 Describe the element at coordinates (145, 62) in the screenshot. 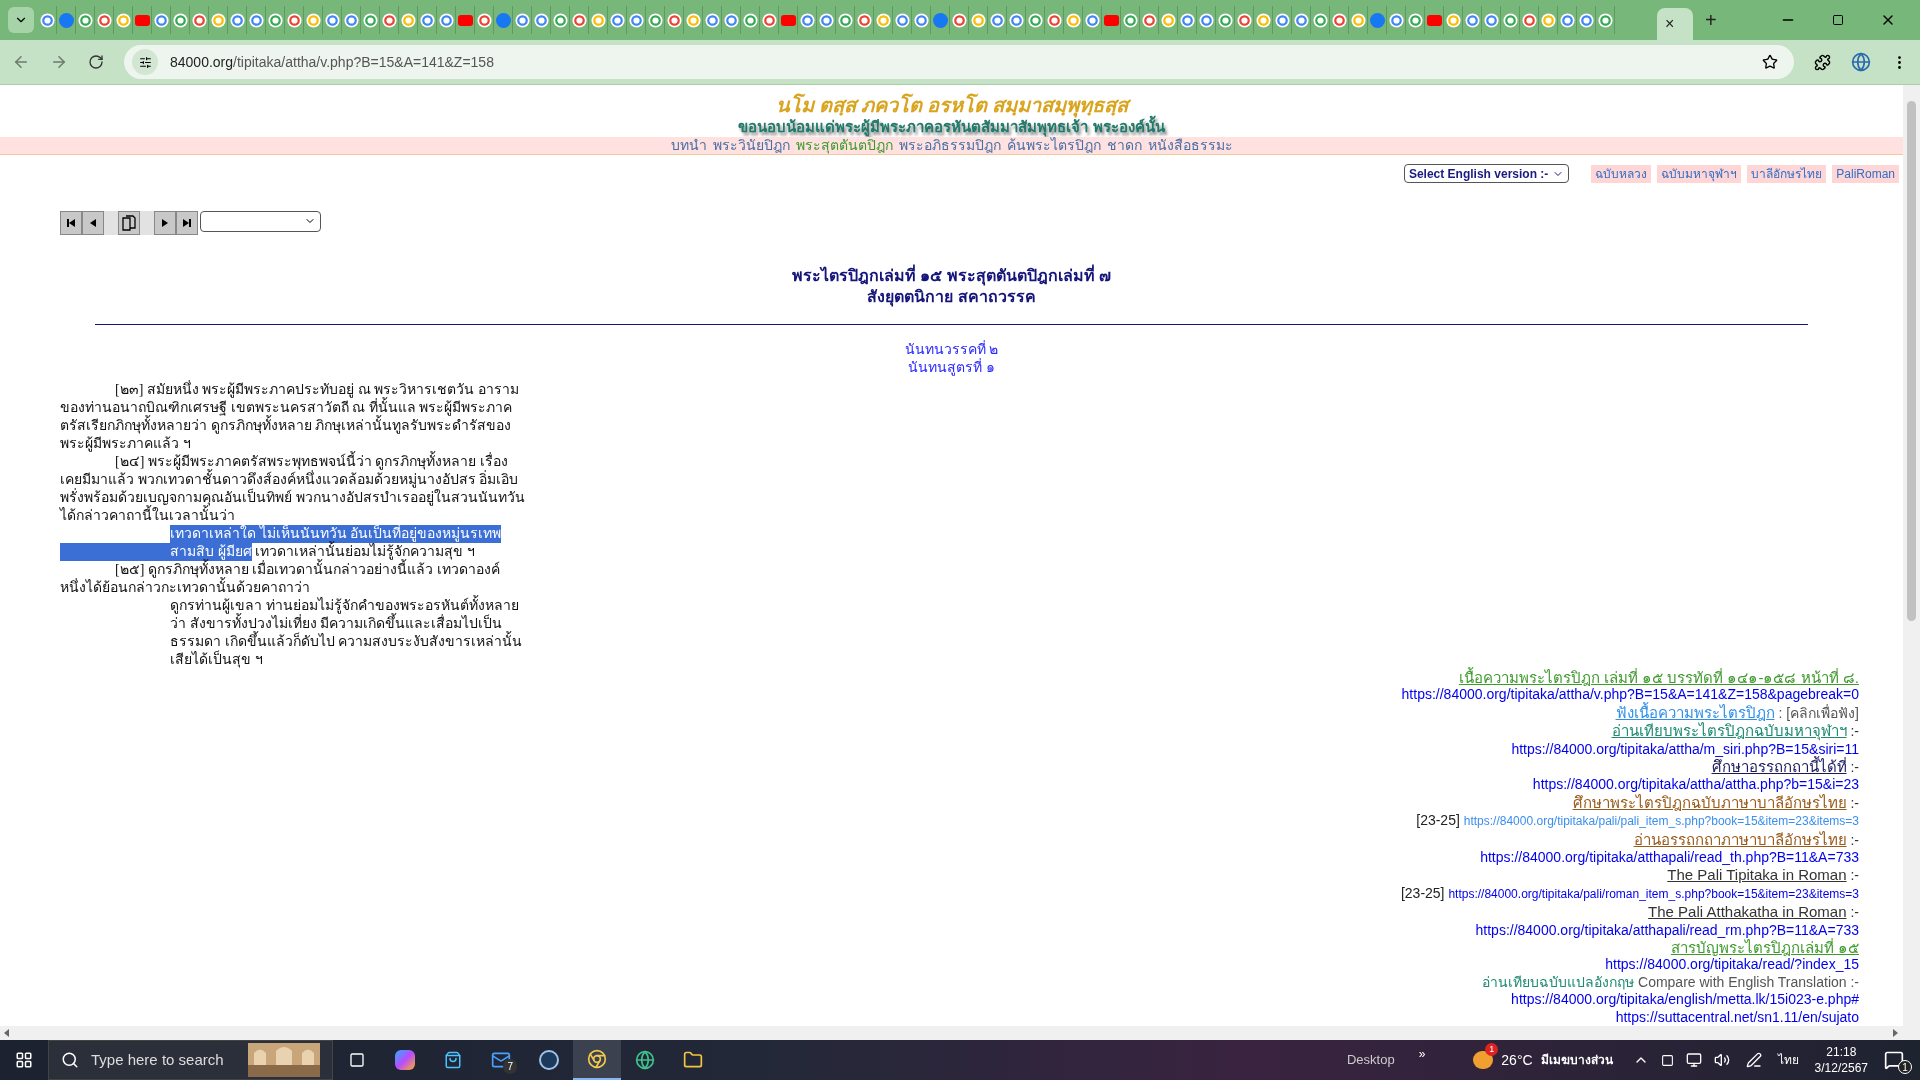

I see `site-info-button` at that location.